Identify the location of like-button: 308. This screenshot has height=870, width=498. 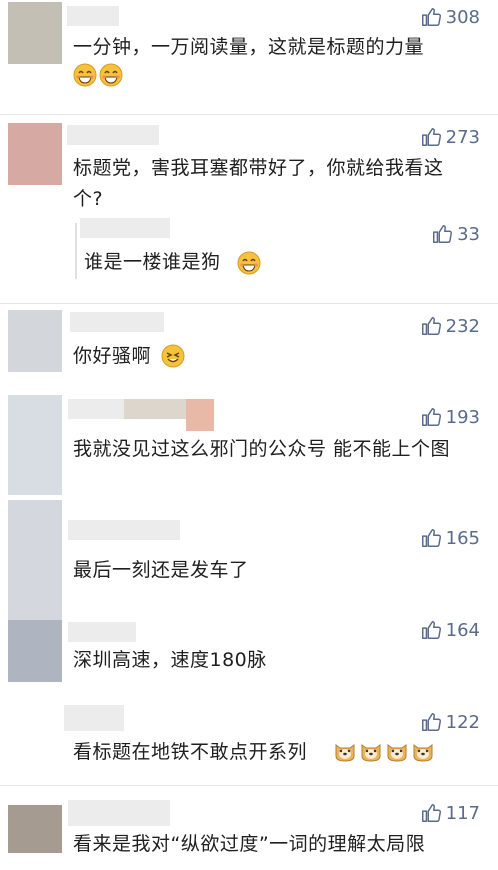
(450, 17).